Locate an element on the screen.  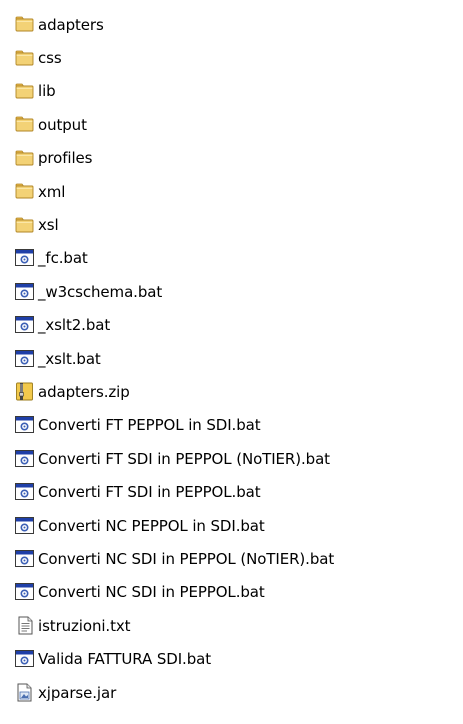
zip-archive-icon is located at coordinates (26, 392).